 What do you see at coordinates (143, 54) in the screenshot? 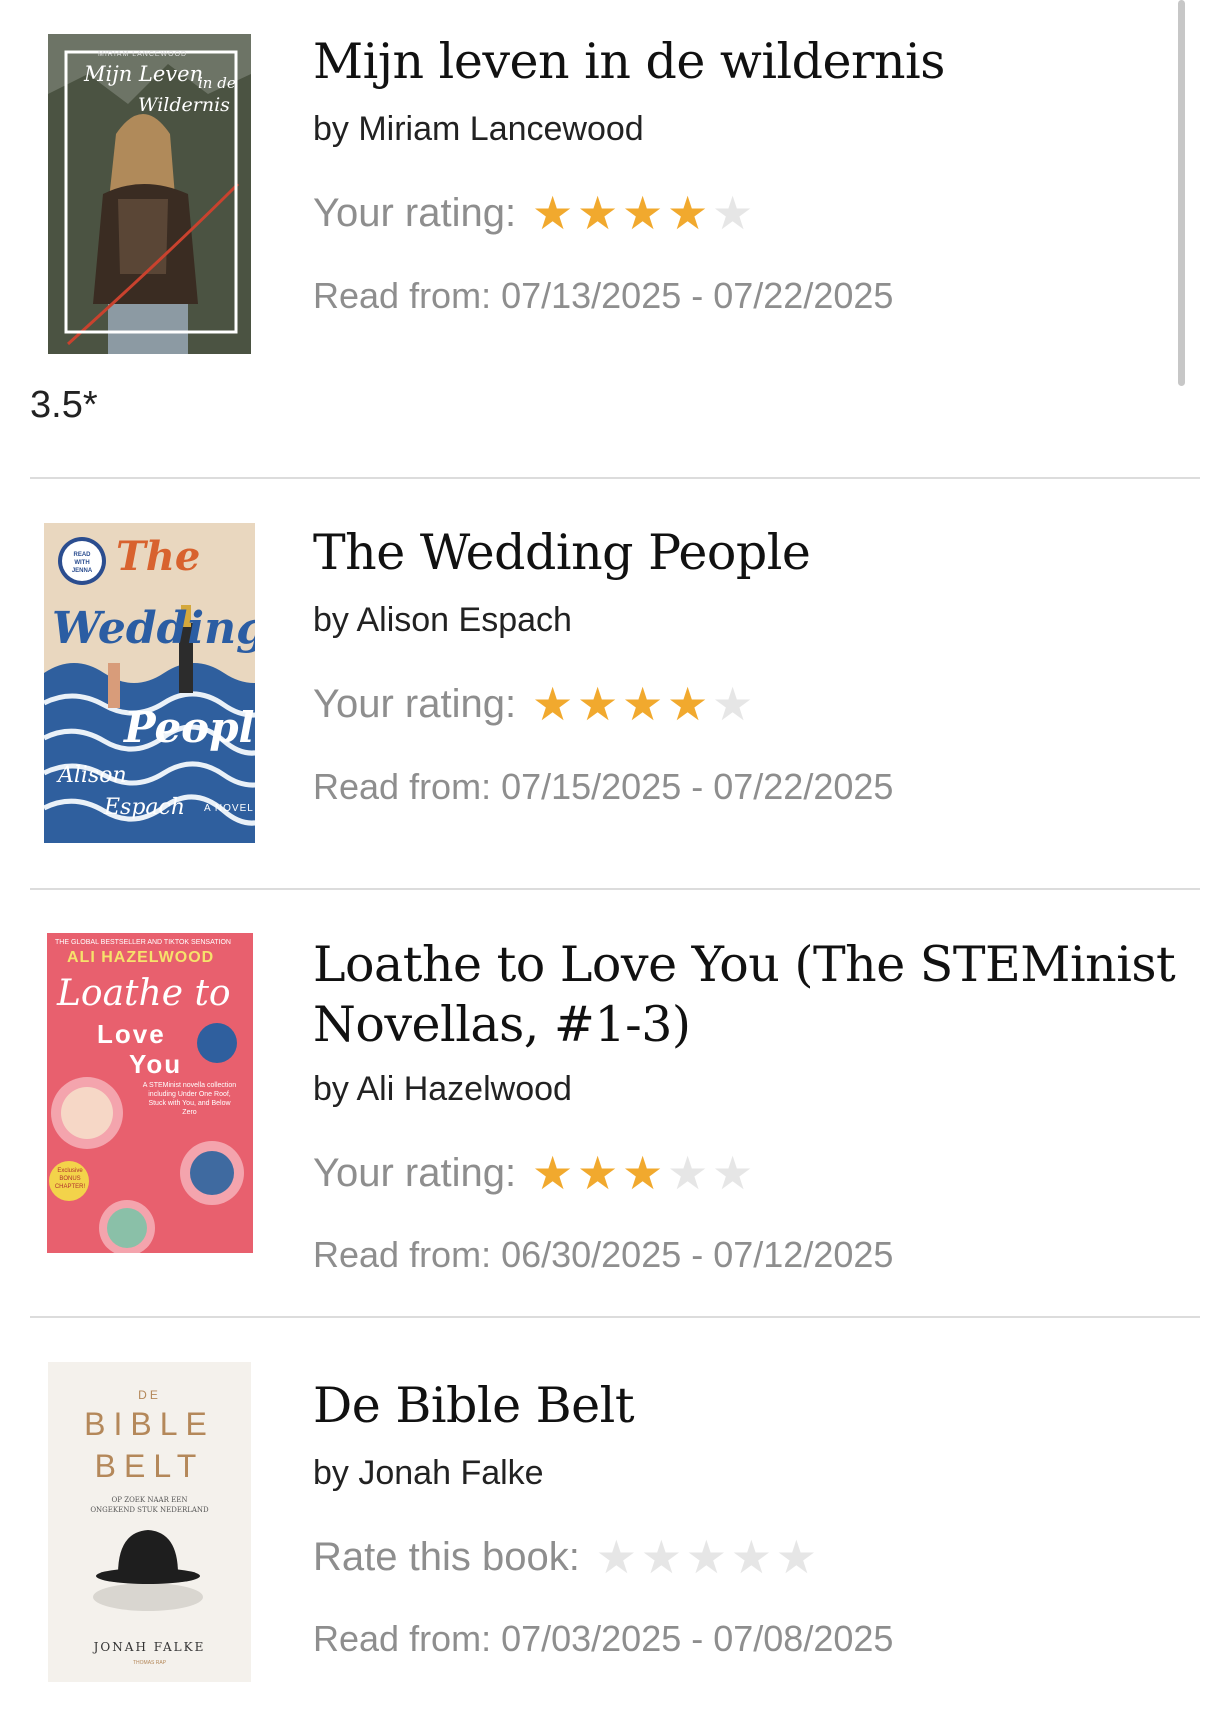
I see `cover-author: MIRIAM LANCEWOOD` at bounding box center [143, 54].